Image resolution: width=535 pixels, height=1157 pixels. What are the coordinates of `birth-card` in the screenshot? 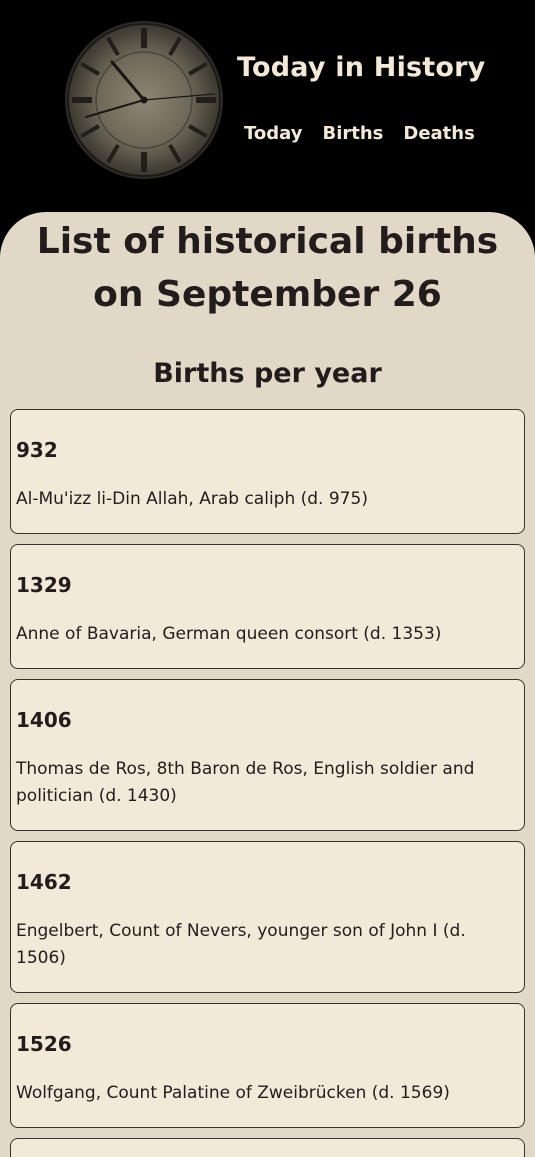 It's located at (267, 1147).